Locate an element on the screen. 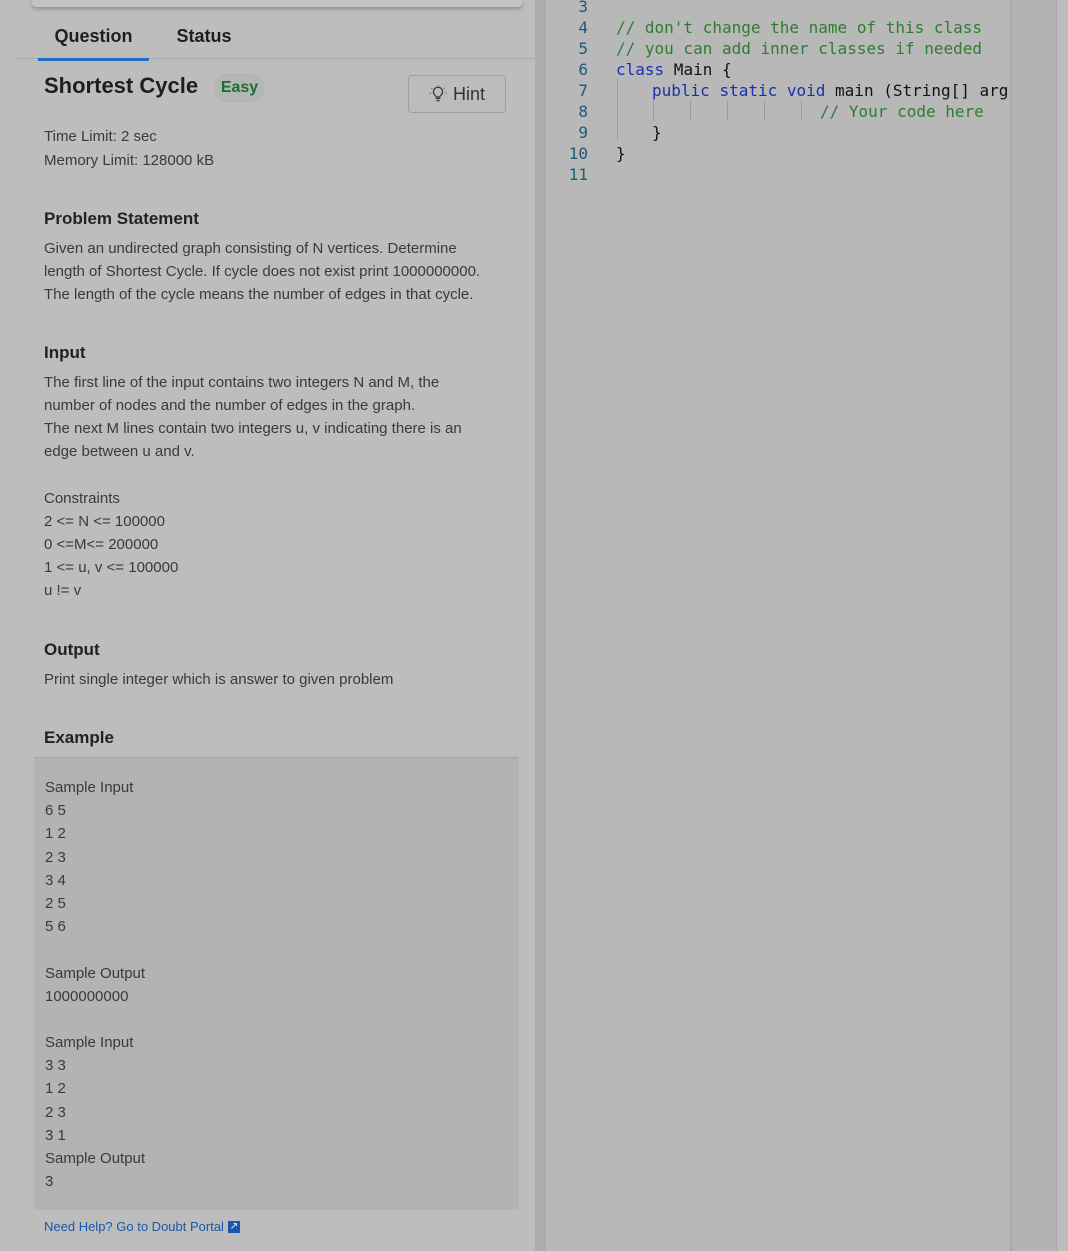  line-number: 8 is located at coordinates (583, 111).